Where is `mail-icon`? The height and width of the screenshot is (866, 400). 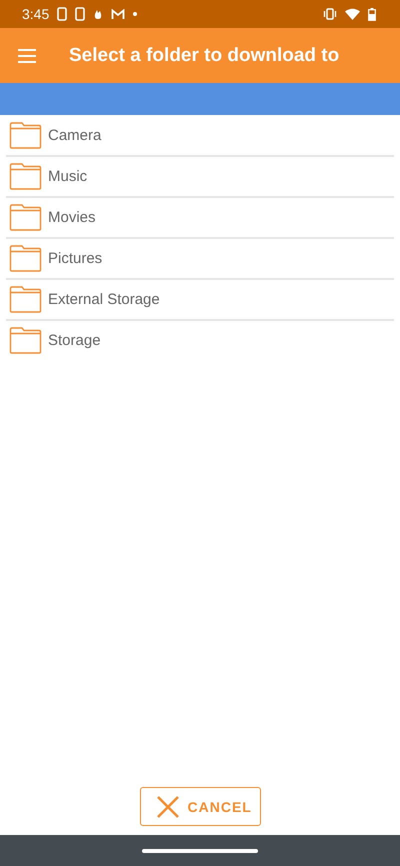 mail-icon is located at coordinates (118, 14).